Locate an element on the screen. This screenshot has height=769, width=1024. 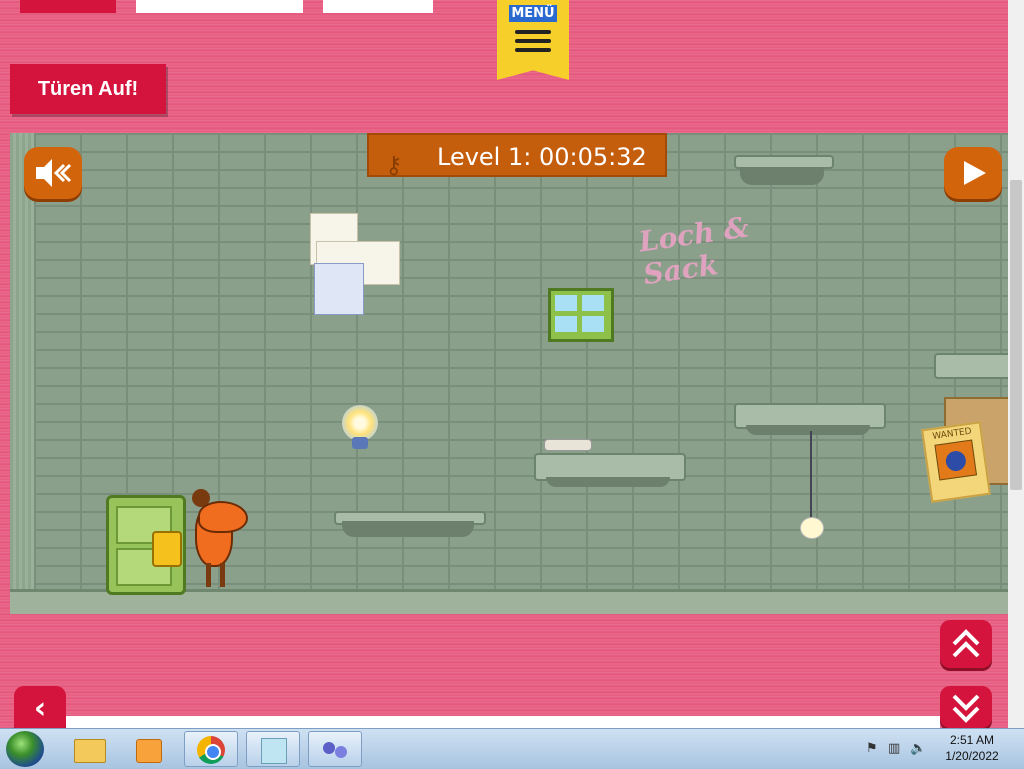
key-icon: ⚷ is located at coordinates (394, 165).